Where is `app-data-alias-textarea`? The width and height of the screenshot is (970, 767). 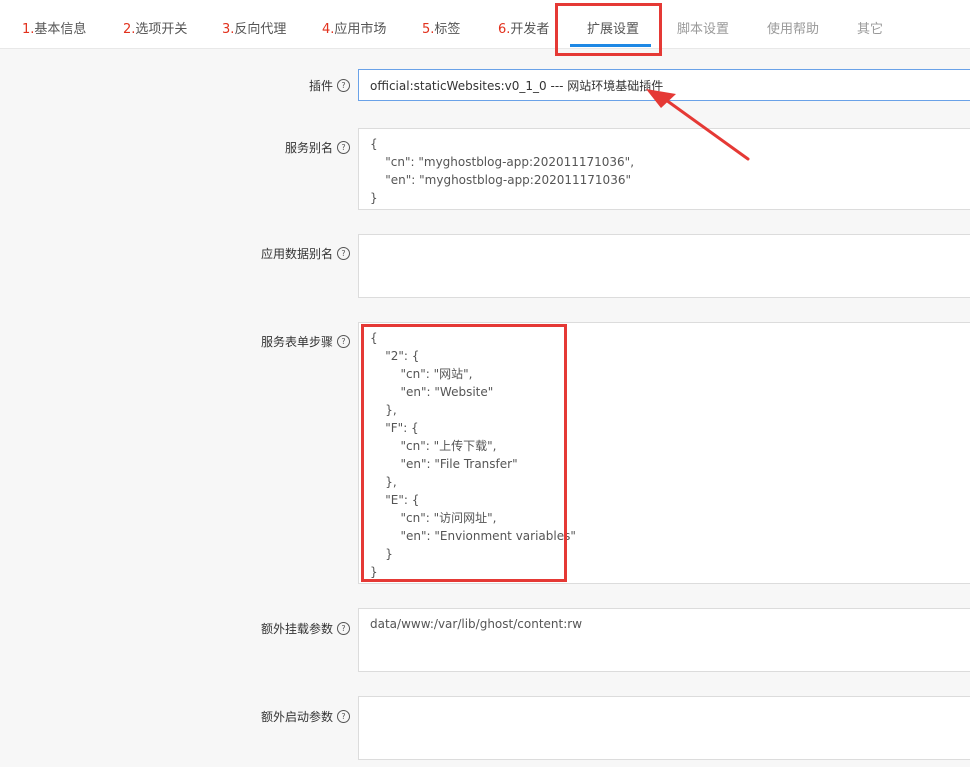 app-data-alias-textarea is located at coordinates (664, 266).